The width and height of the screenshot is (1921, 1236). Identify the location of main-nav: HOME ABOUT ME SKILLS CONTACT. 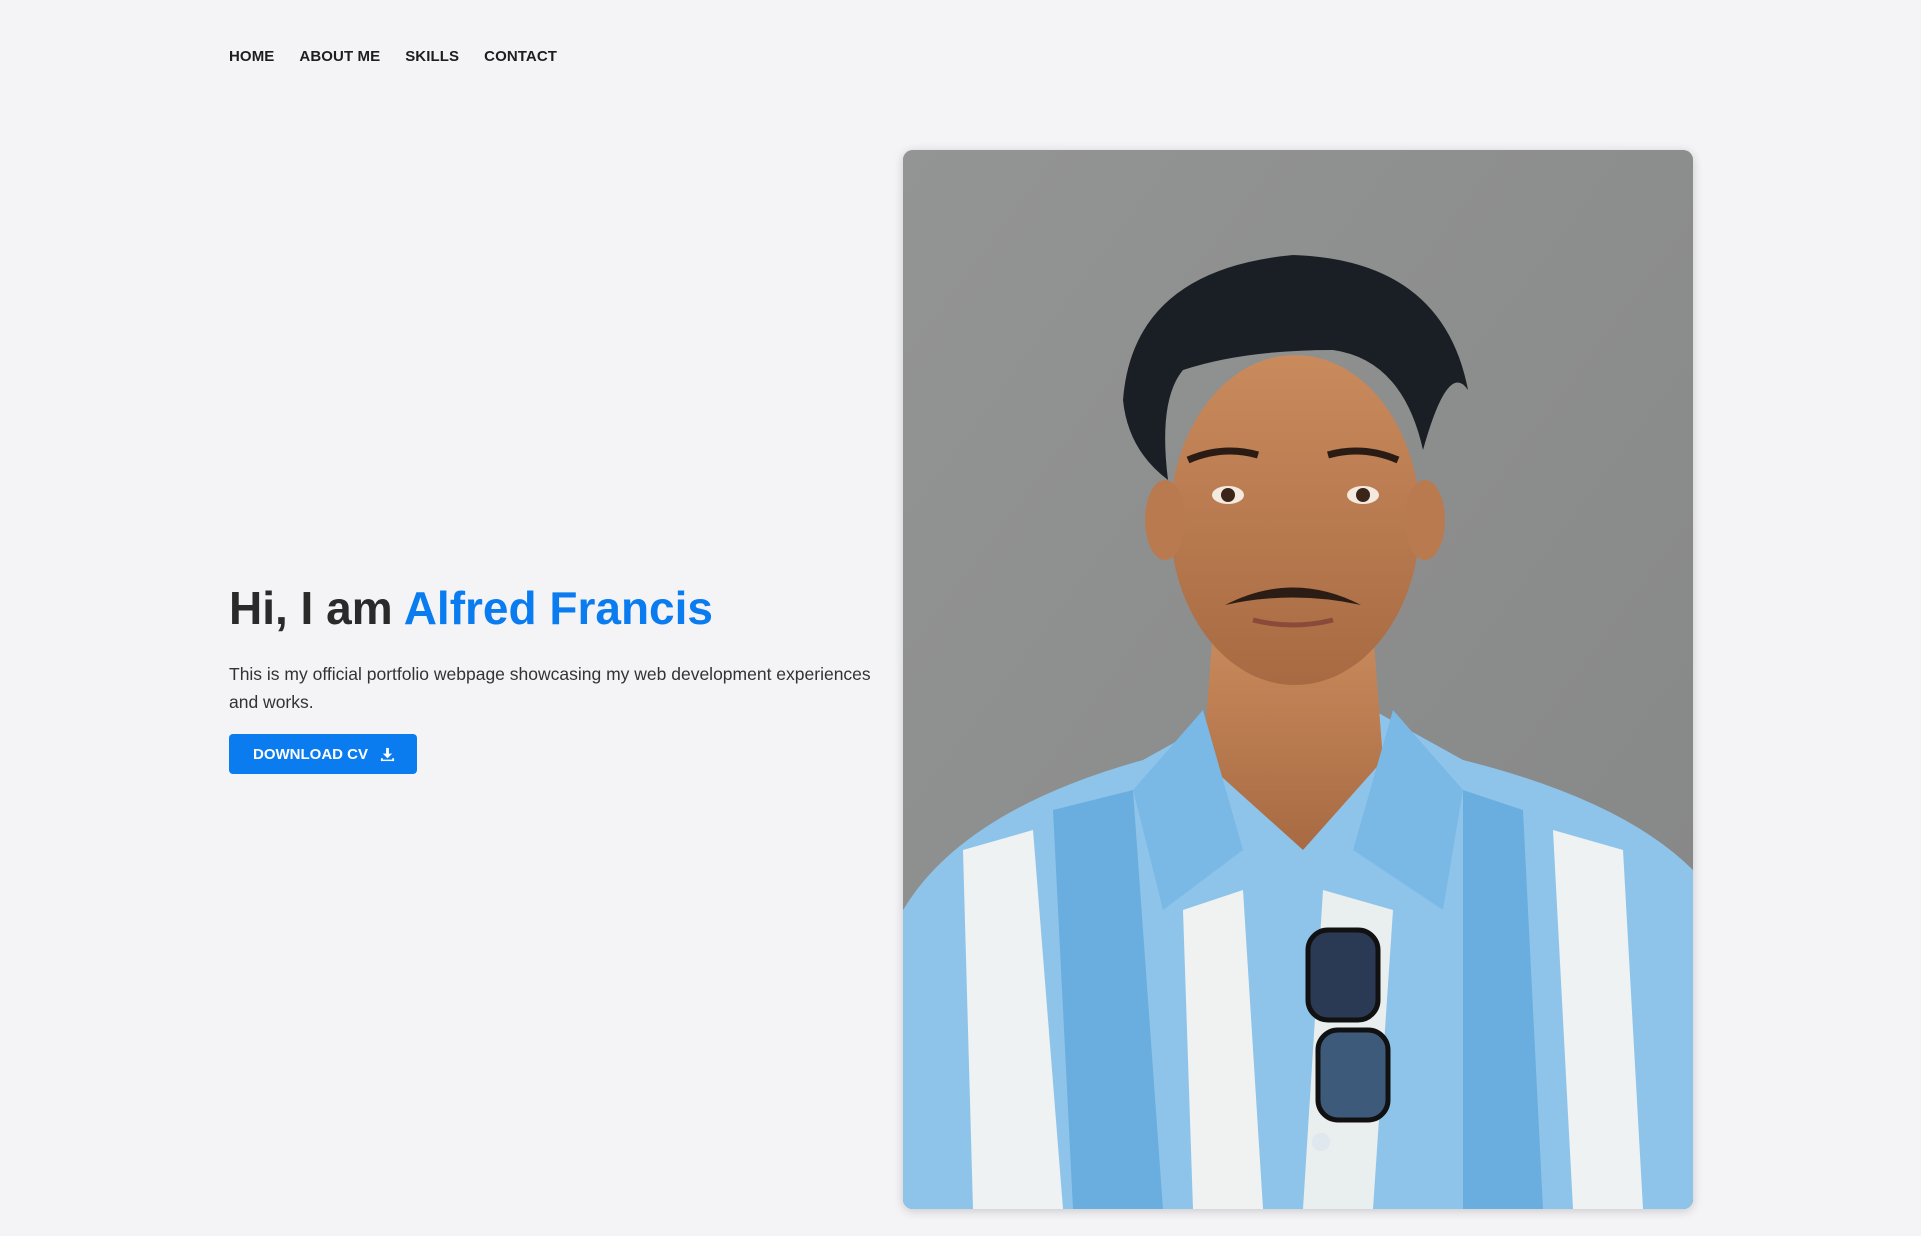
(393, 56).